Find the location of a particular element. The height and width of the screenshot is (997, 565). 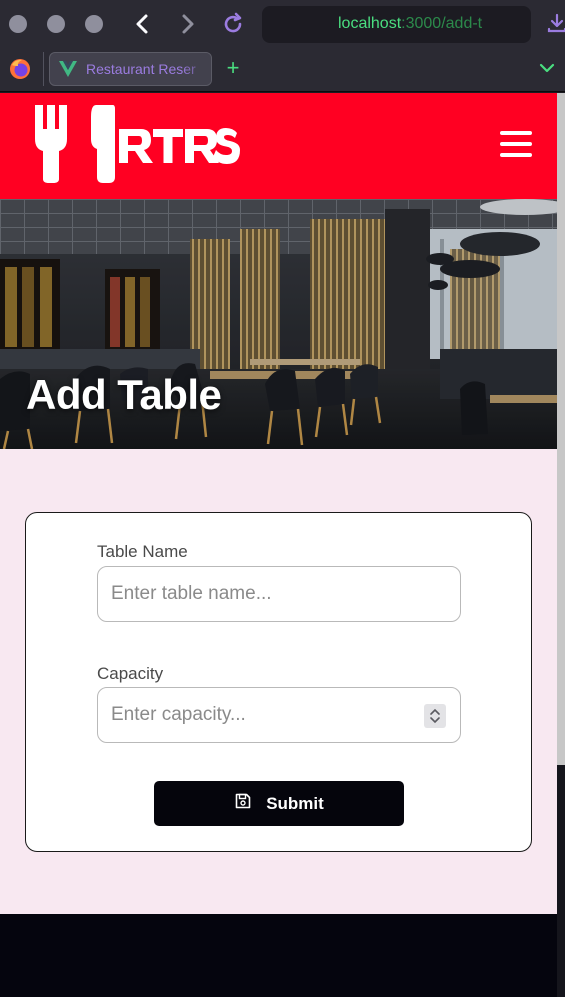

url-host: localhost is located at coordinates (370, 23).